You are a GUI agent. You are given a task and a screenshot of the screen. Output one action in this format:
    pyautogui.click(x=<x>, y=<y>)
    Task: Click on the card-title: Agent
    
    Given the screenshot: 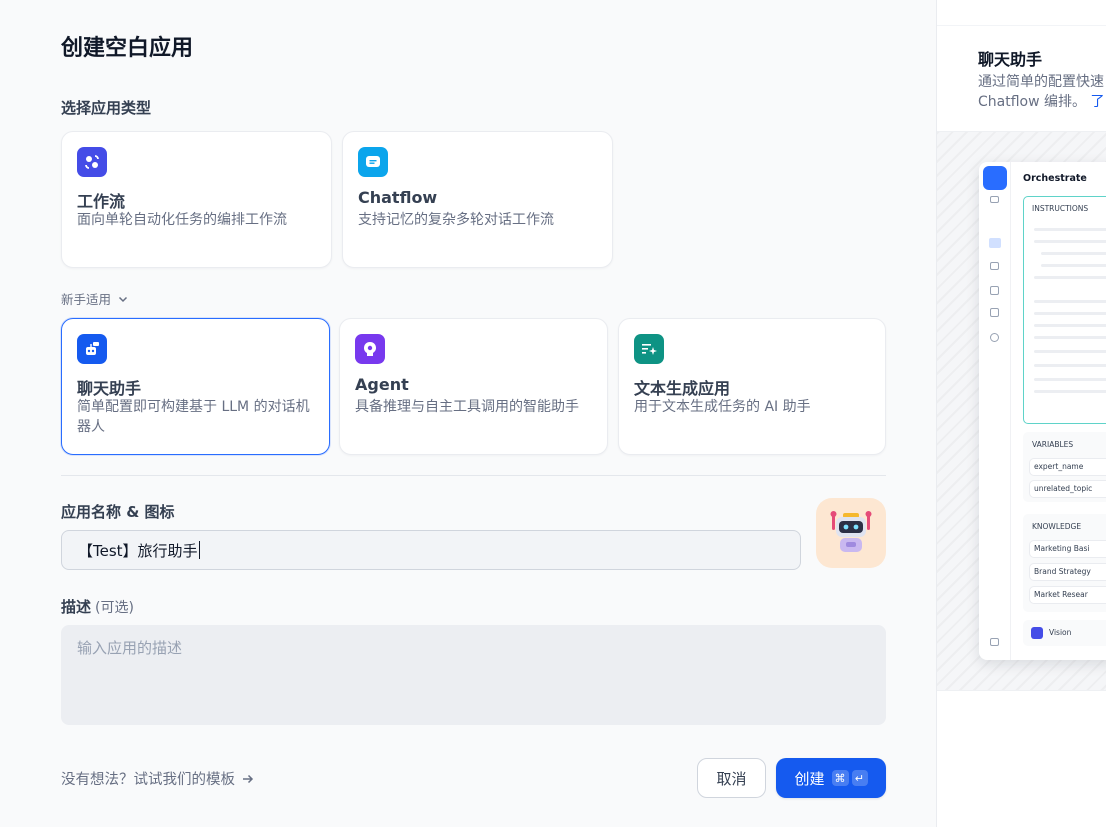 What is the action you would take?
    pyautogui.click(x=382, y=384)
    